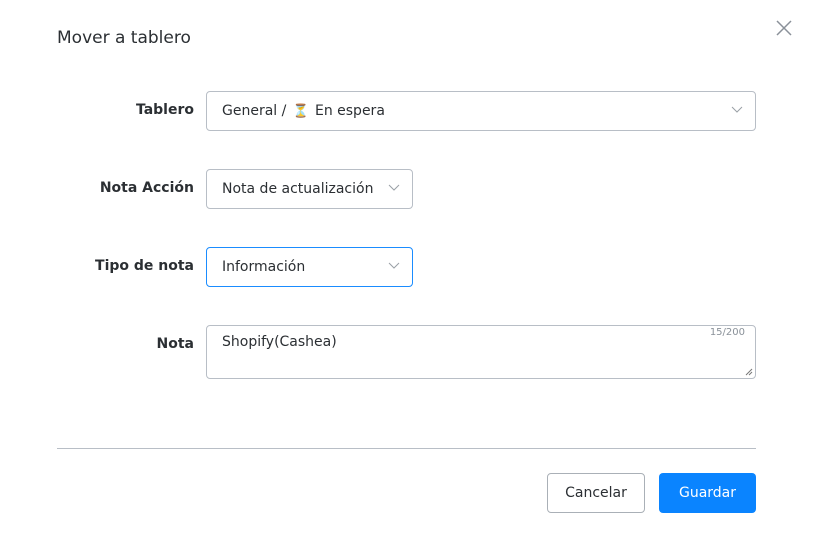 This screenshot has width=813, height=535. What do you see at coordinates (124, 38) in the screenshot?
I see `dialog-title: Mover a tablero` at bounding box center [124, 38].